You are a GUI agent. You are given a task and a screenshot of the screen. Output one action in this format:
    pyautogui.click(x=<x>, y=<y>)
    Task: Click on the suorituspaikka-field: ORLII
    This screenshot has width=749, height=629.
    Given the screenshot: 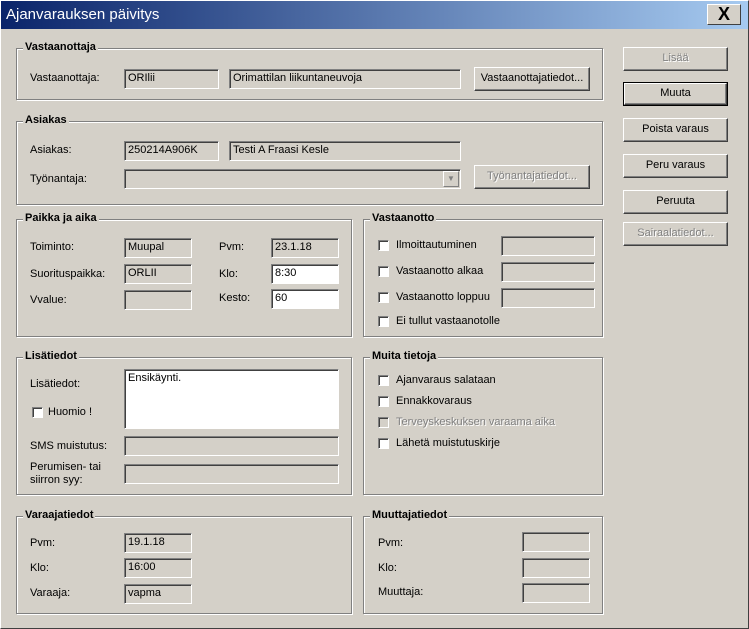 What is the action you would take?
    pyautogui.click(x=158, y=274)
    